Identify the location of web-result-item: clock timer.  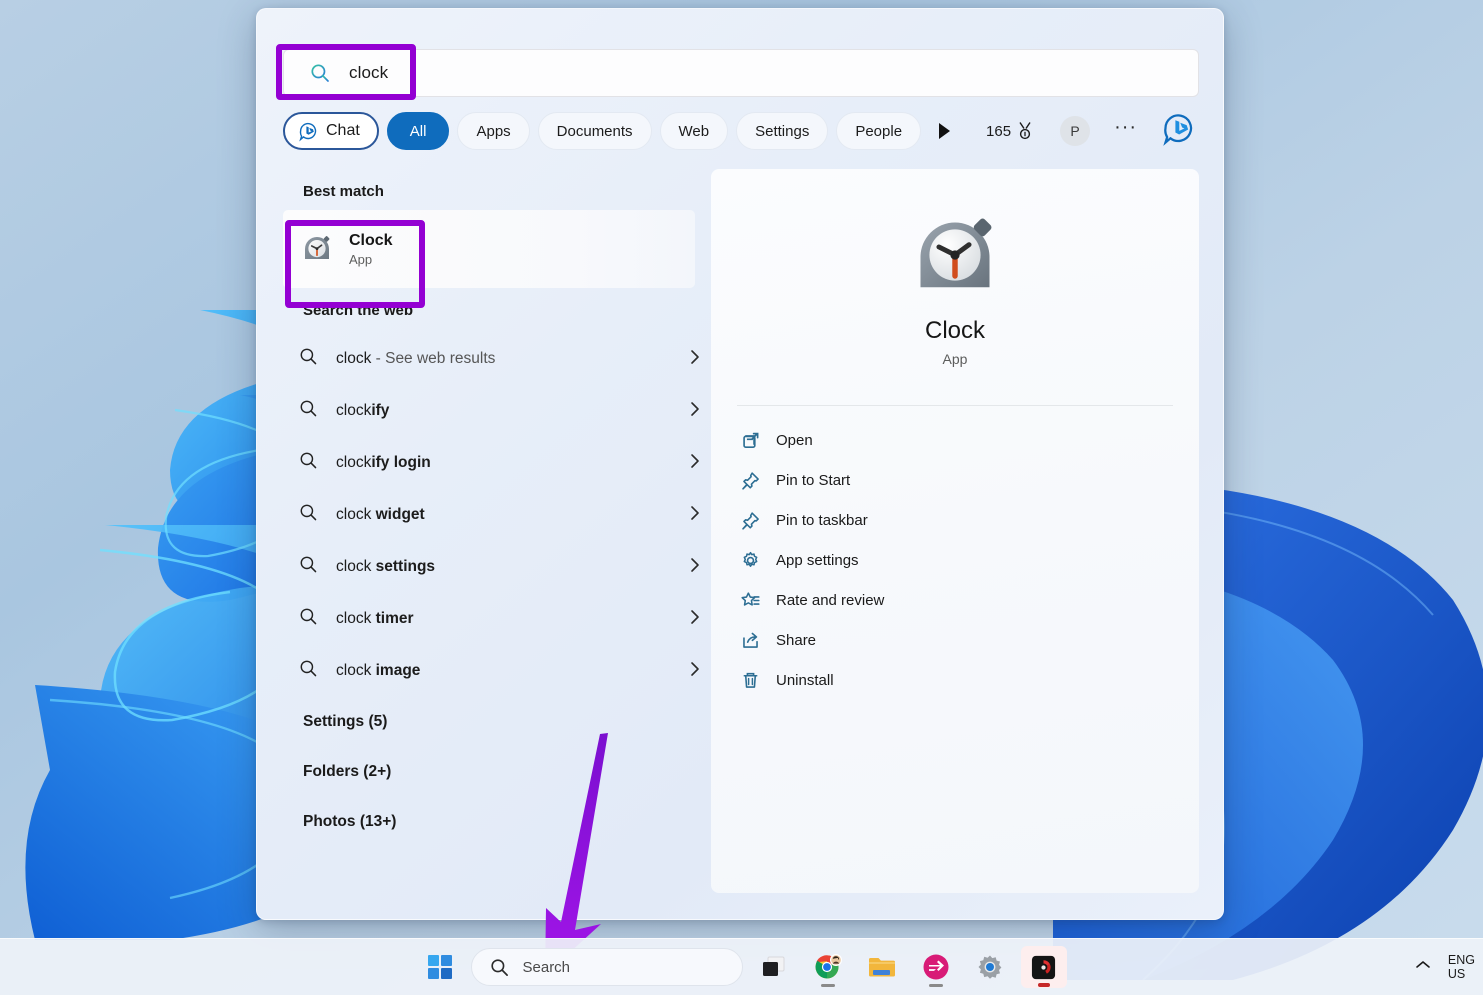
(498, 619).